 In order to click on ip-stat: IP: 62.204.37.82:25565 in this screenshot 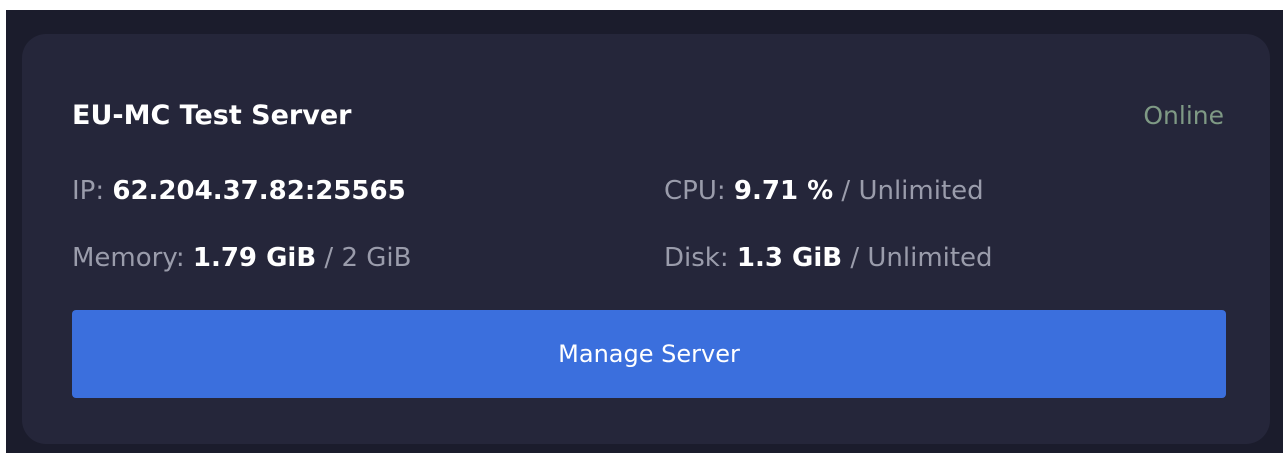, I will do `click(239, 191)`.